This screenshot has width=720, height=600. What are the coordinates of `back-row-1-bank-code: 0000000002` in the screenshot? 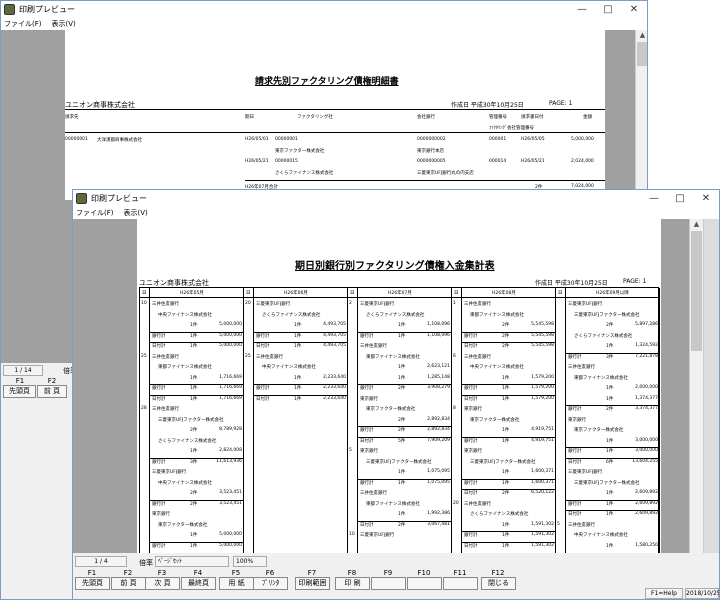 It's located at (431, 139).